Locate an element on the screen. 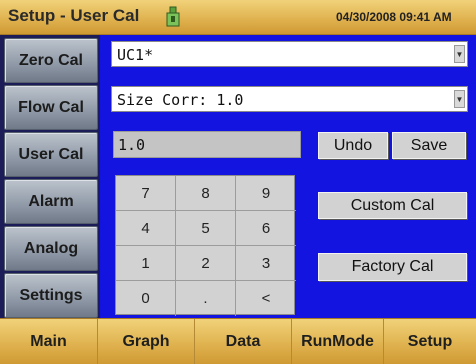 The height and width of the screenshot is (364, 476). sidebar-item-analog: Analog is located at coordinates (51, 248).